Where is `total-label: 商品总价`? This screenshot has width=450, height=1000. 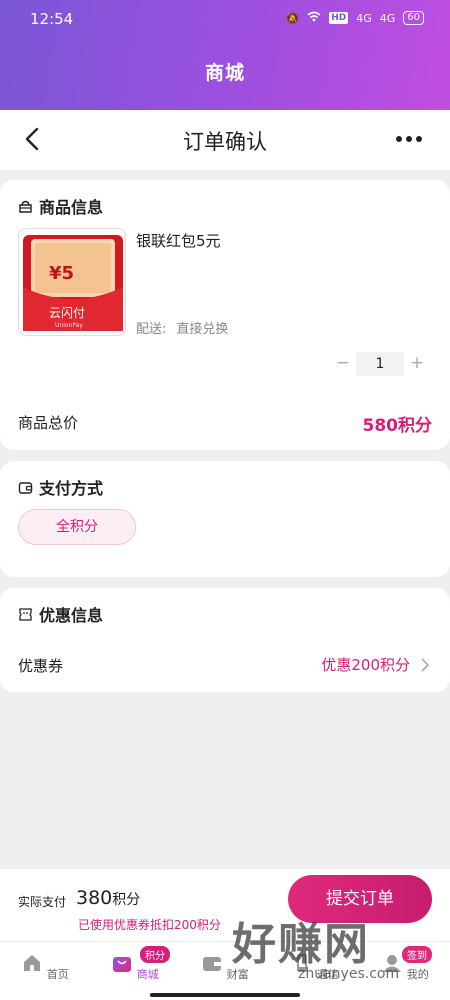
total-label: 商品总价 is located at coordinates (48, 423).